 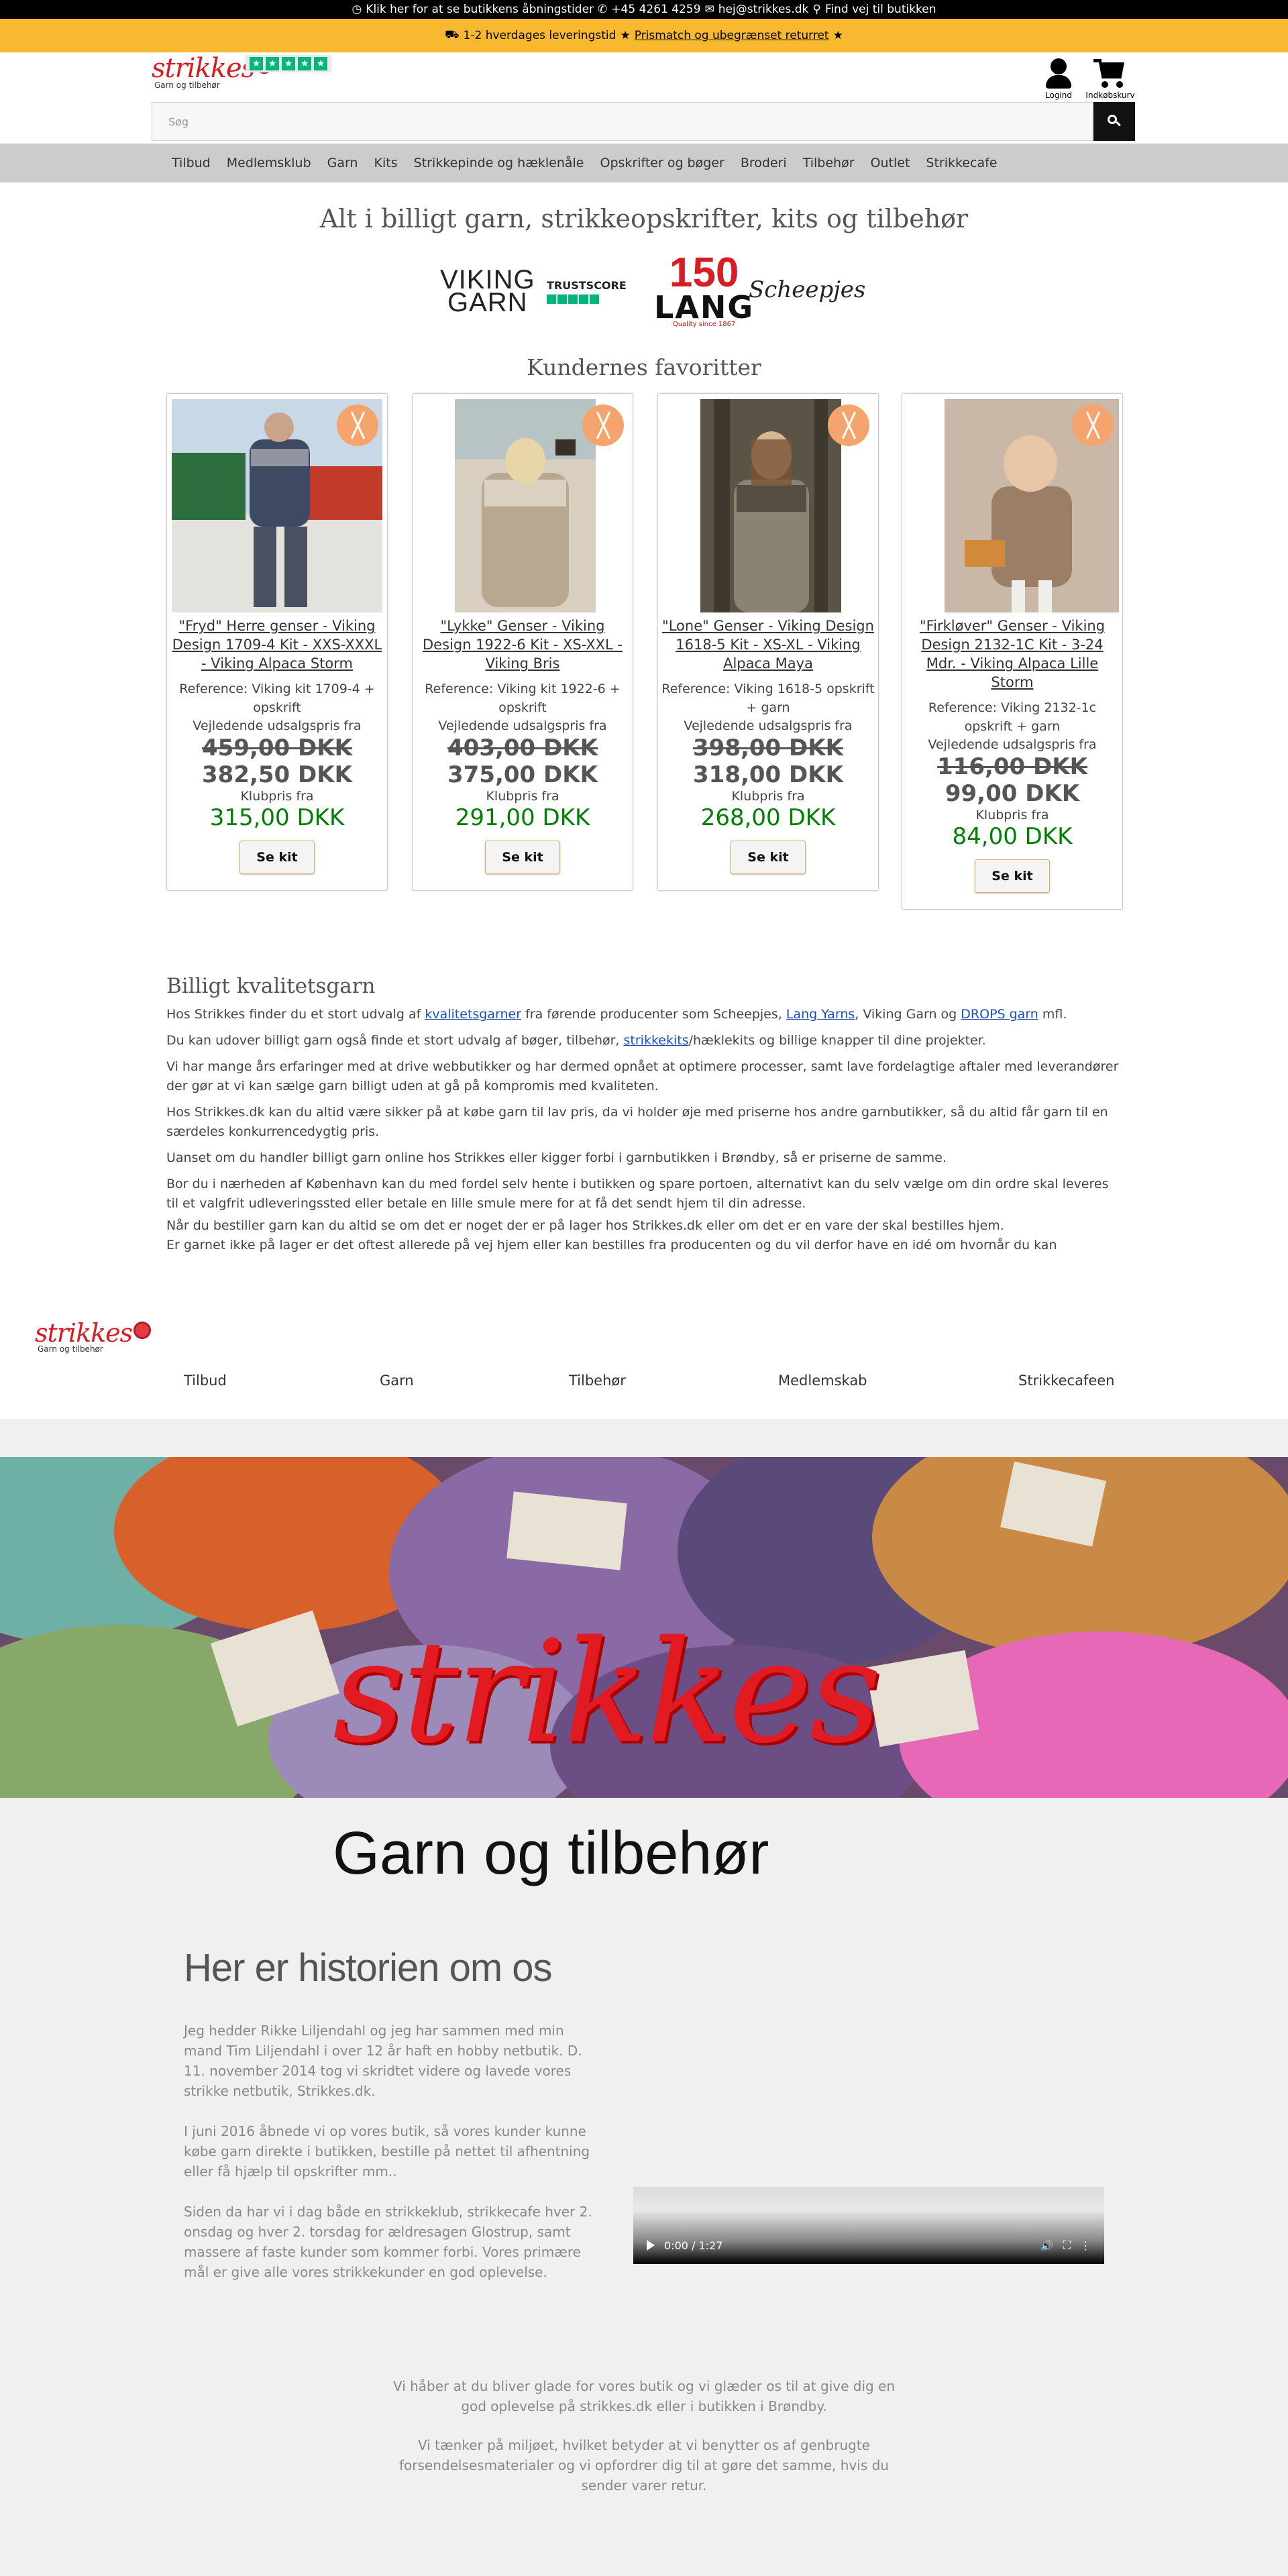 I want to click on nav-item-medlemsklub: Medlemsklub, so click(x=269, y=163).